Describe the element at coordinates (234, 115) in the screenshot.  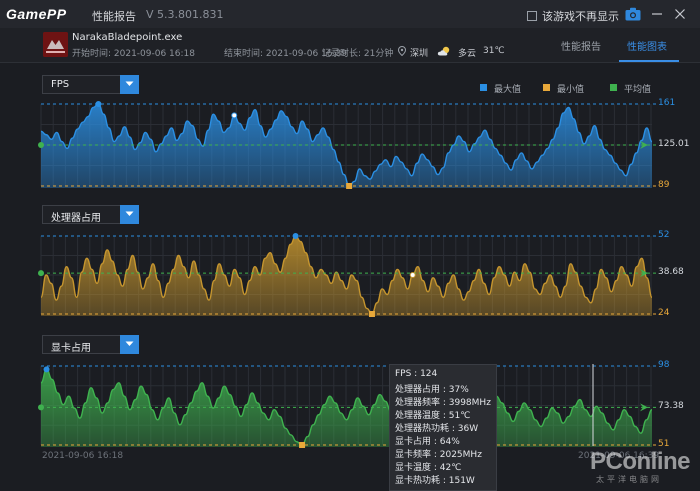
I see `fps-hover-point` at that location.